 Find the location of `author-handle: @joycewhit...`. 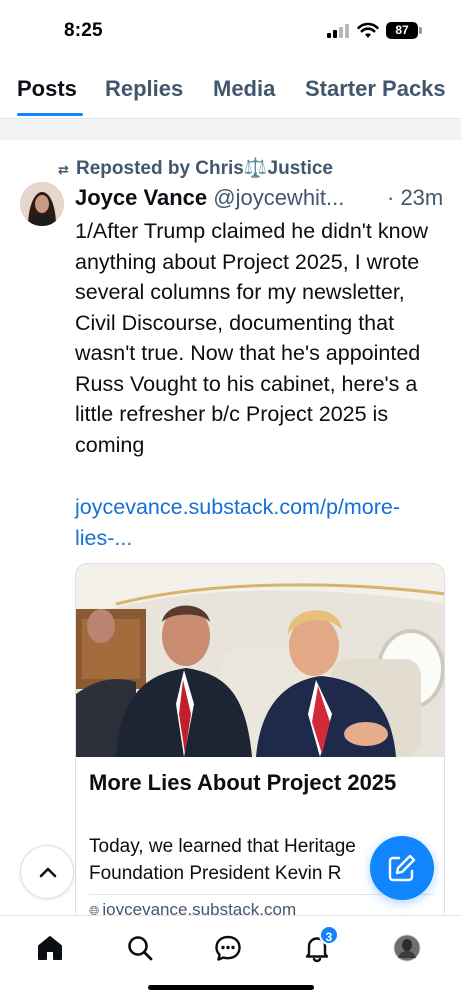

author-handle: @joycewhit... is located at coordinates (278, 197).